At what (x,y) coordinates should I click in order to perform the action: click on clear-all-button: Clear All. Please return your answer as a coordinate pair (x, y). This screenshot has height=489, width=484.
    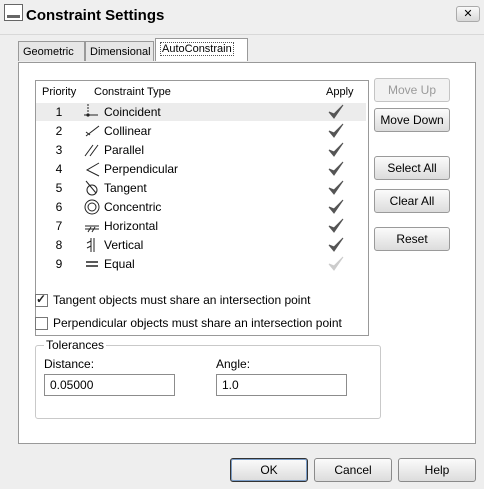
    Looking at the image, I should click on (412, 201).